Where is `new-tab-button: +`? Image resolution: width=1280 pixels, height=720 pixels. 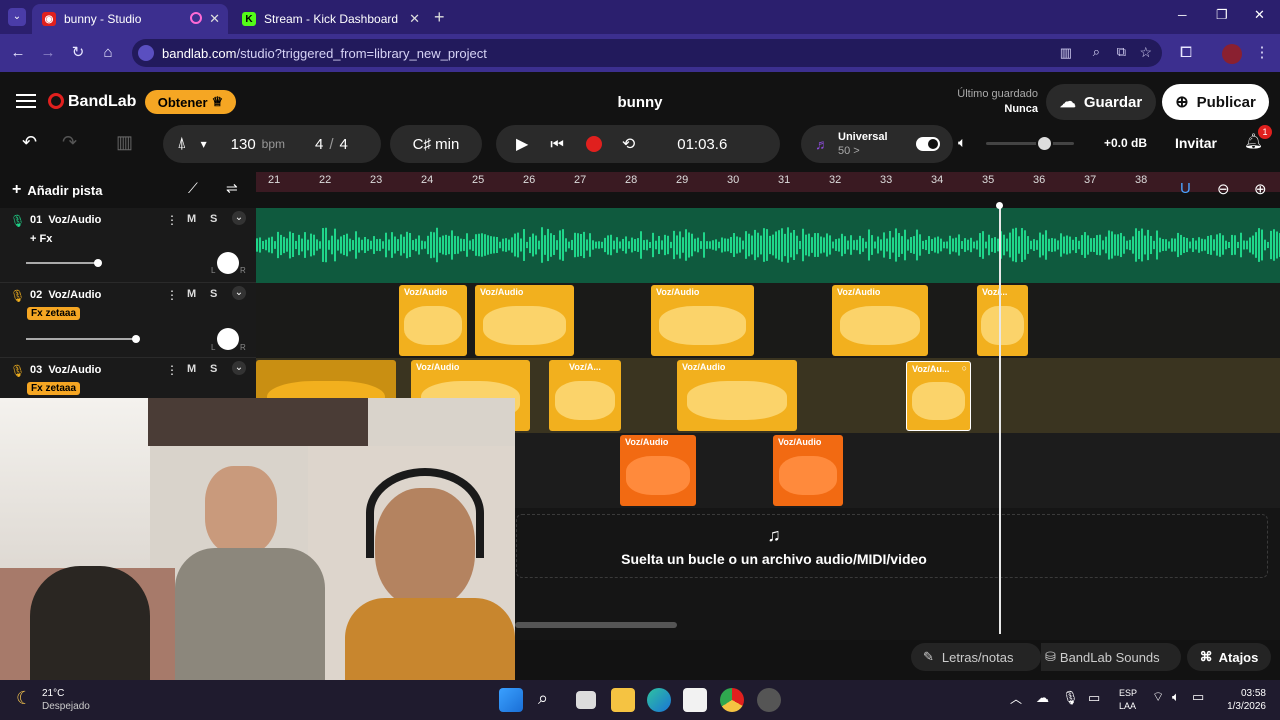
new-tab-button: + is located at coordinates (439, 17).